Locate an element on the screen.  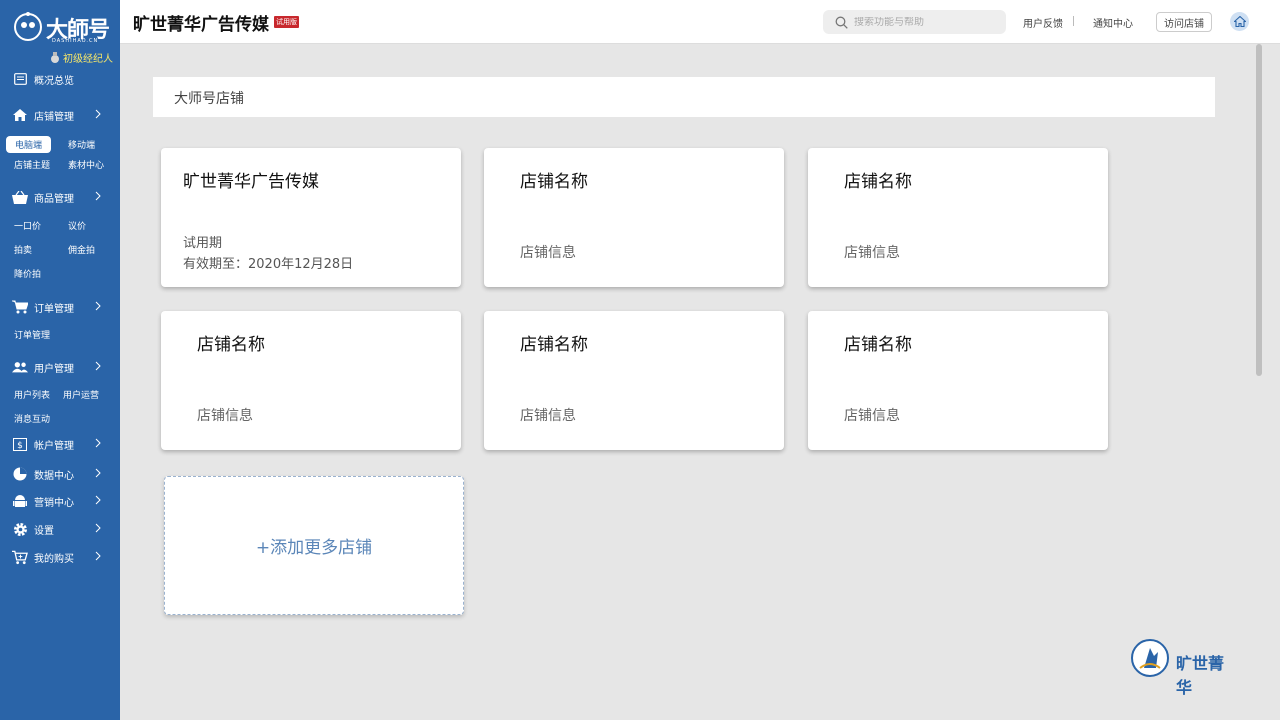
overview-icon is located at coordinates (20, 79).